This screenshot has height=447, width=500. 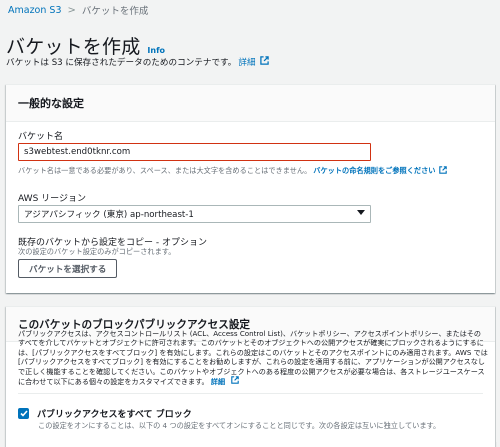 What do you see at coordinates (23, 413) in the screenshot?
I see `block-all-checkbox` at bounding box center [23, 413].